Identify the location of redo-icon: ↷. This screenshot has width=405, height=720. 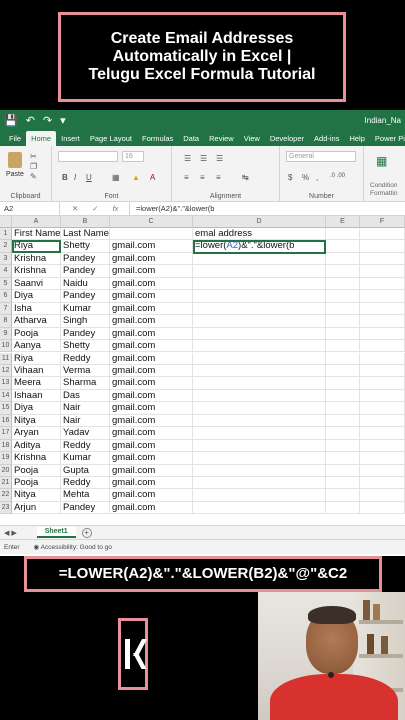
(47, 120).